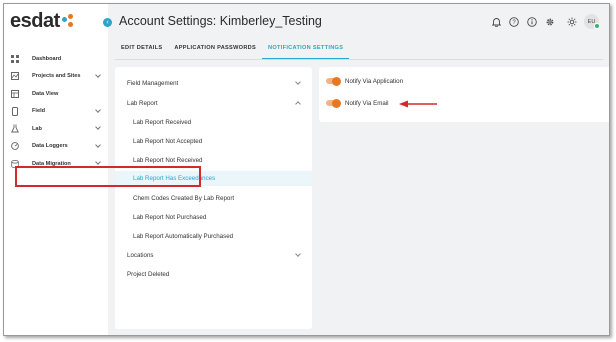 The width and height of the screenshot is (616, 342). Describe the element at coordinates (37, 128) in the screenshot. I see `sidebar-item-label: Lab` at that location.